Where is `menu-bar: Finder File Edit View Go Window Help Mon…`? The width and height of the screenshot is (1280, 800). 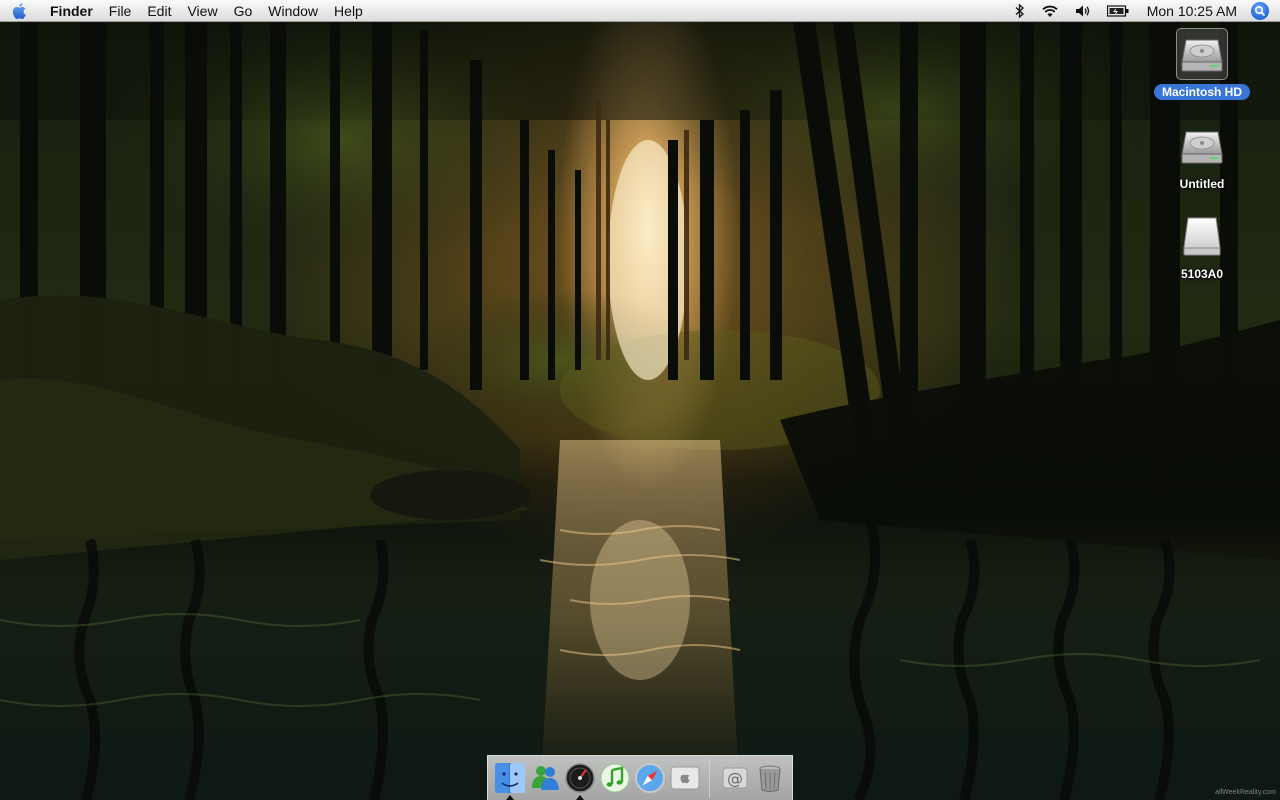 menu-bar: Finder File Edit View Go Window Help Mon… is located at coordinates (640, 11).